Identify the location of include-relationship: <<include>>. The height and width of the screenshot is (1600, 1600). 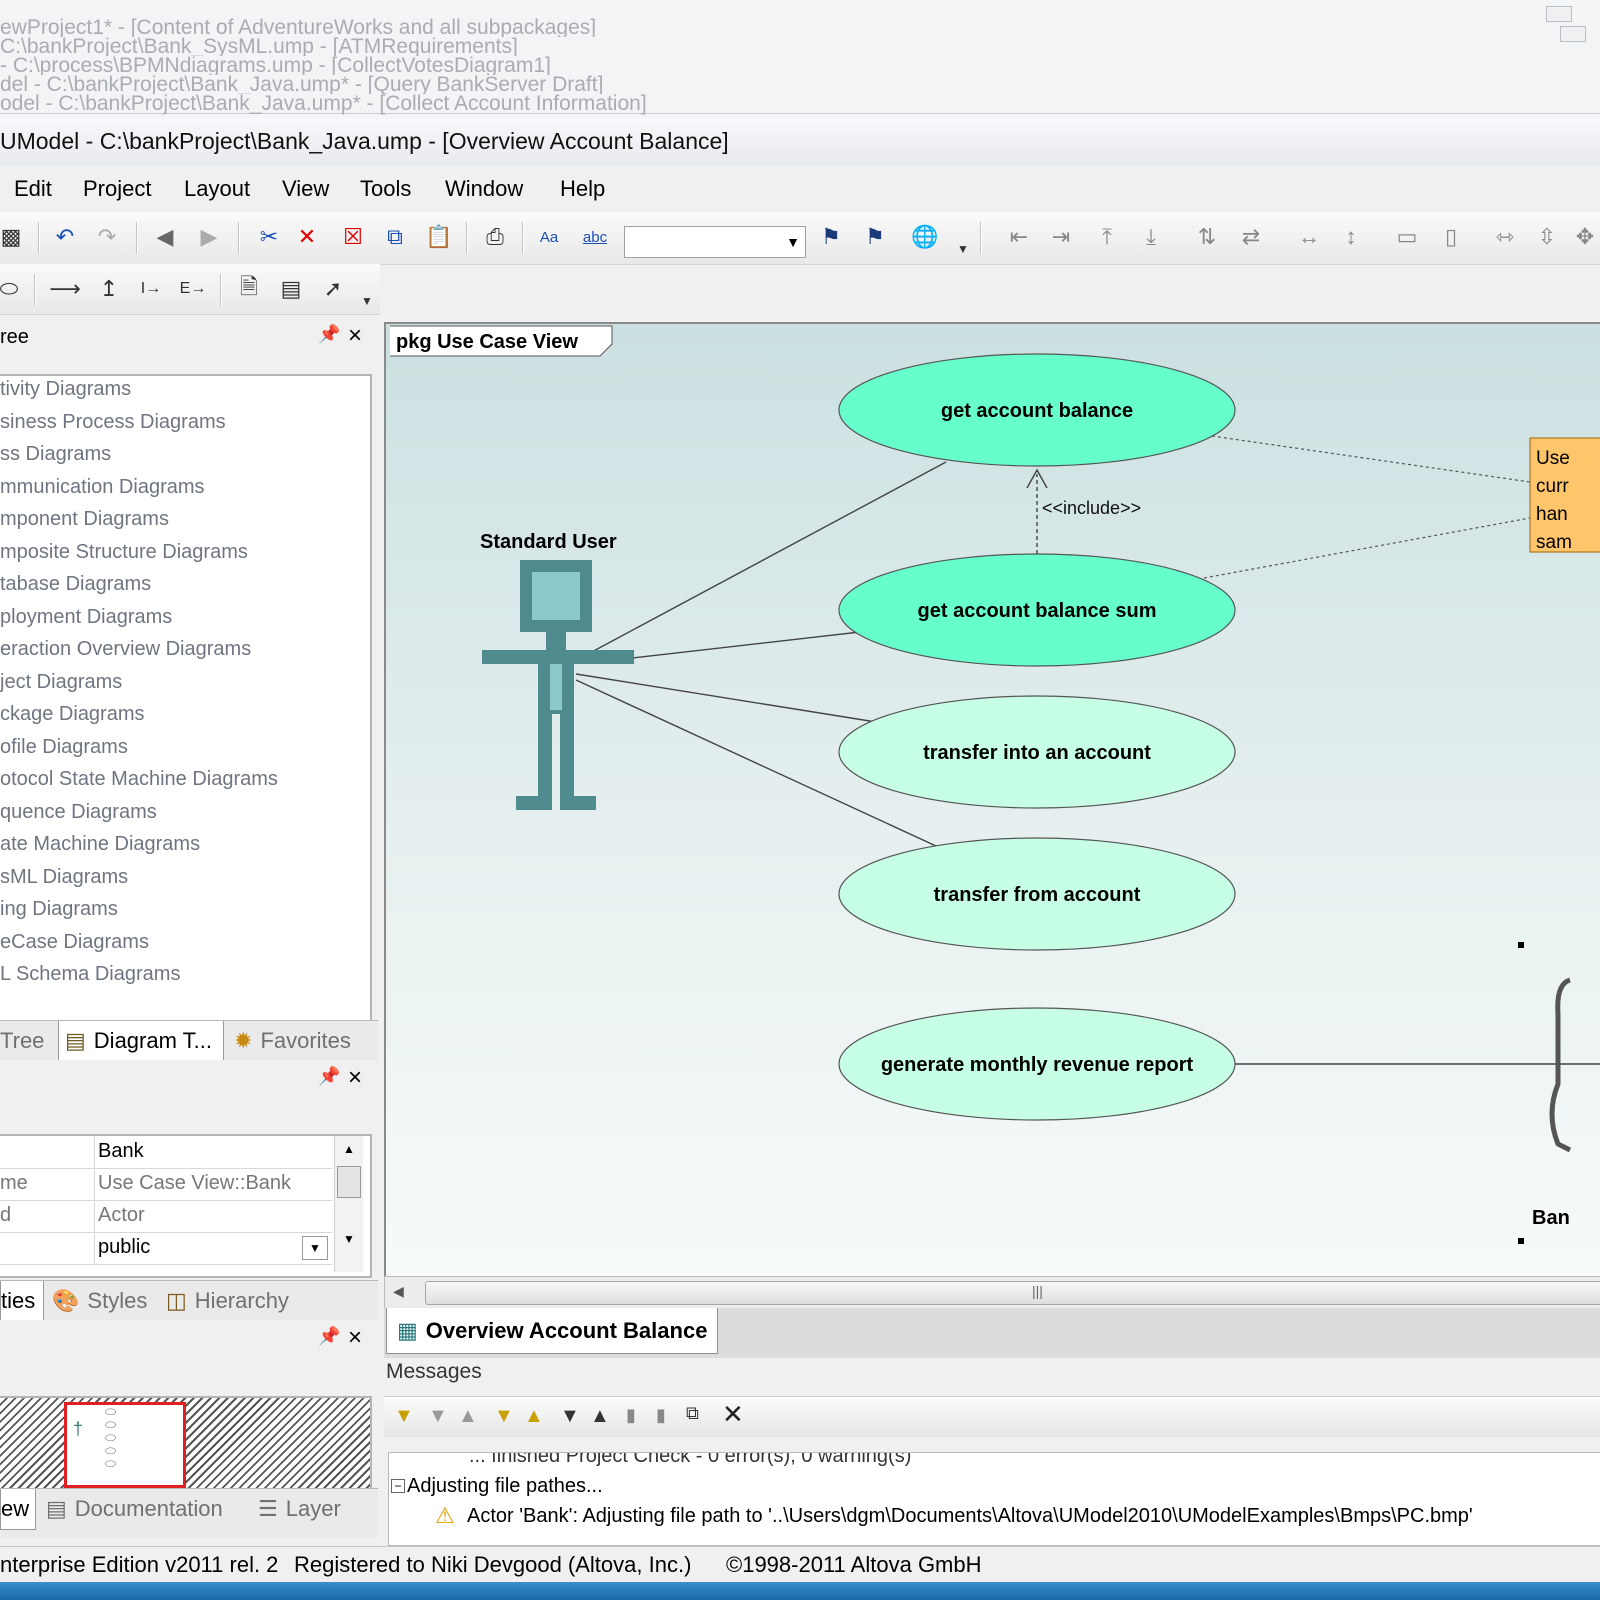
(1083, 511).